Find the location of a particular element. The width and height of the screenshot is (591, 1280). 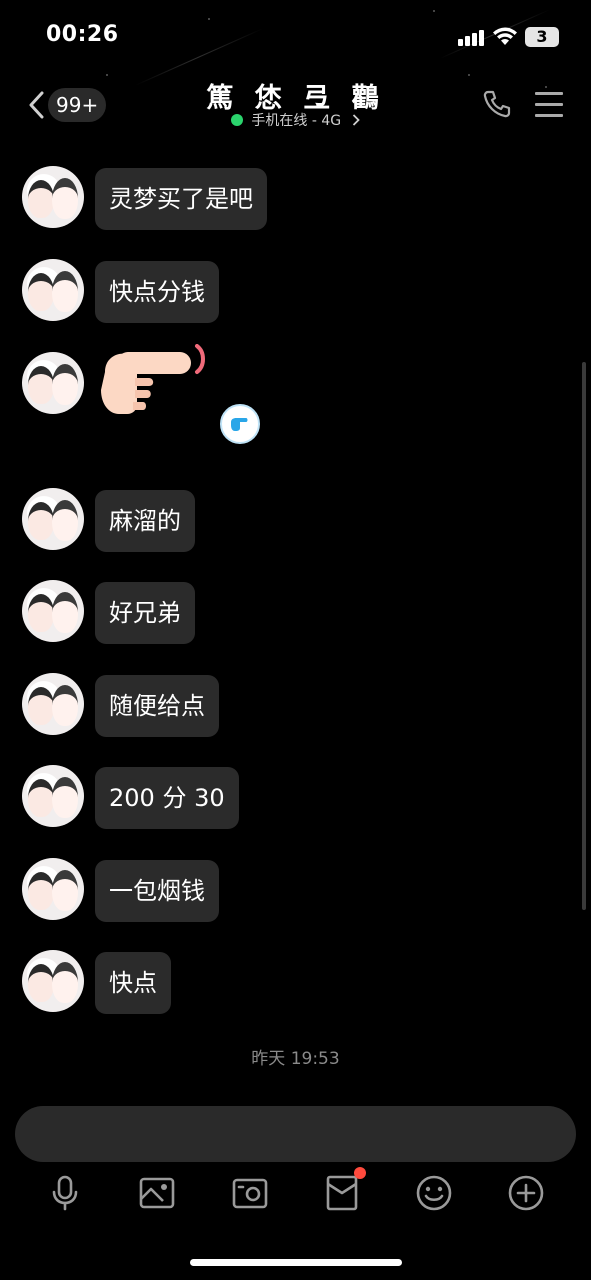

plus-icon is located at coordinates (526, 1193).